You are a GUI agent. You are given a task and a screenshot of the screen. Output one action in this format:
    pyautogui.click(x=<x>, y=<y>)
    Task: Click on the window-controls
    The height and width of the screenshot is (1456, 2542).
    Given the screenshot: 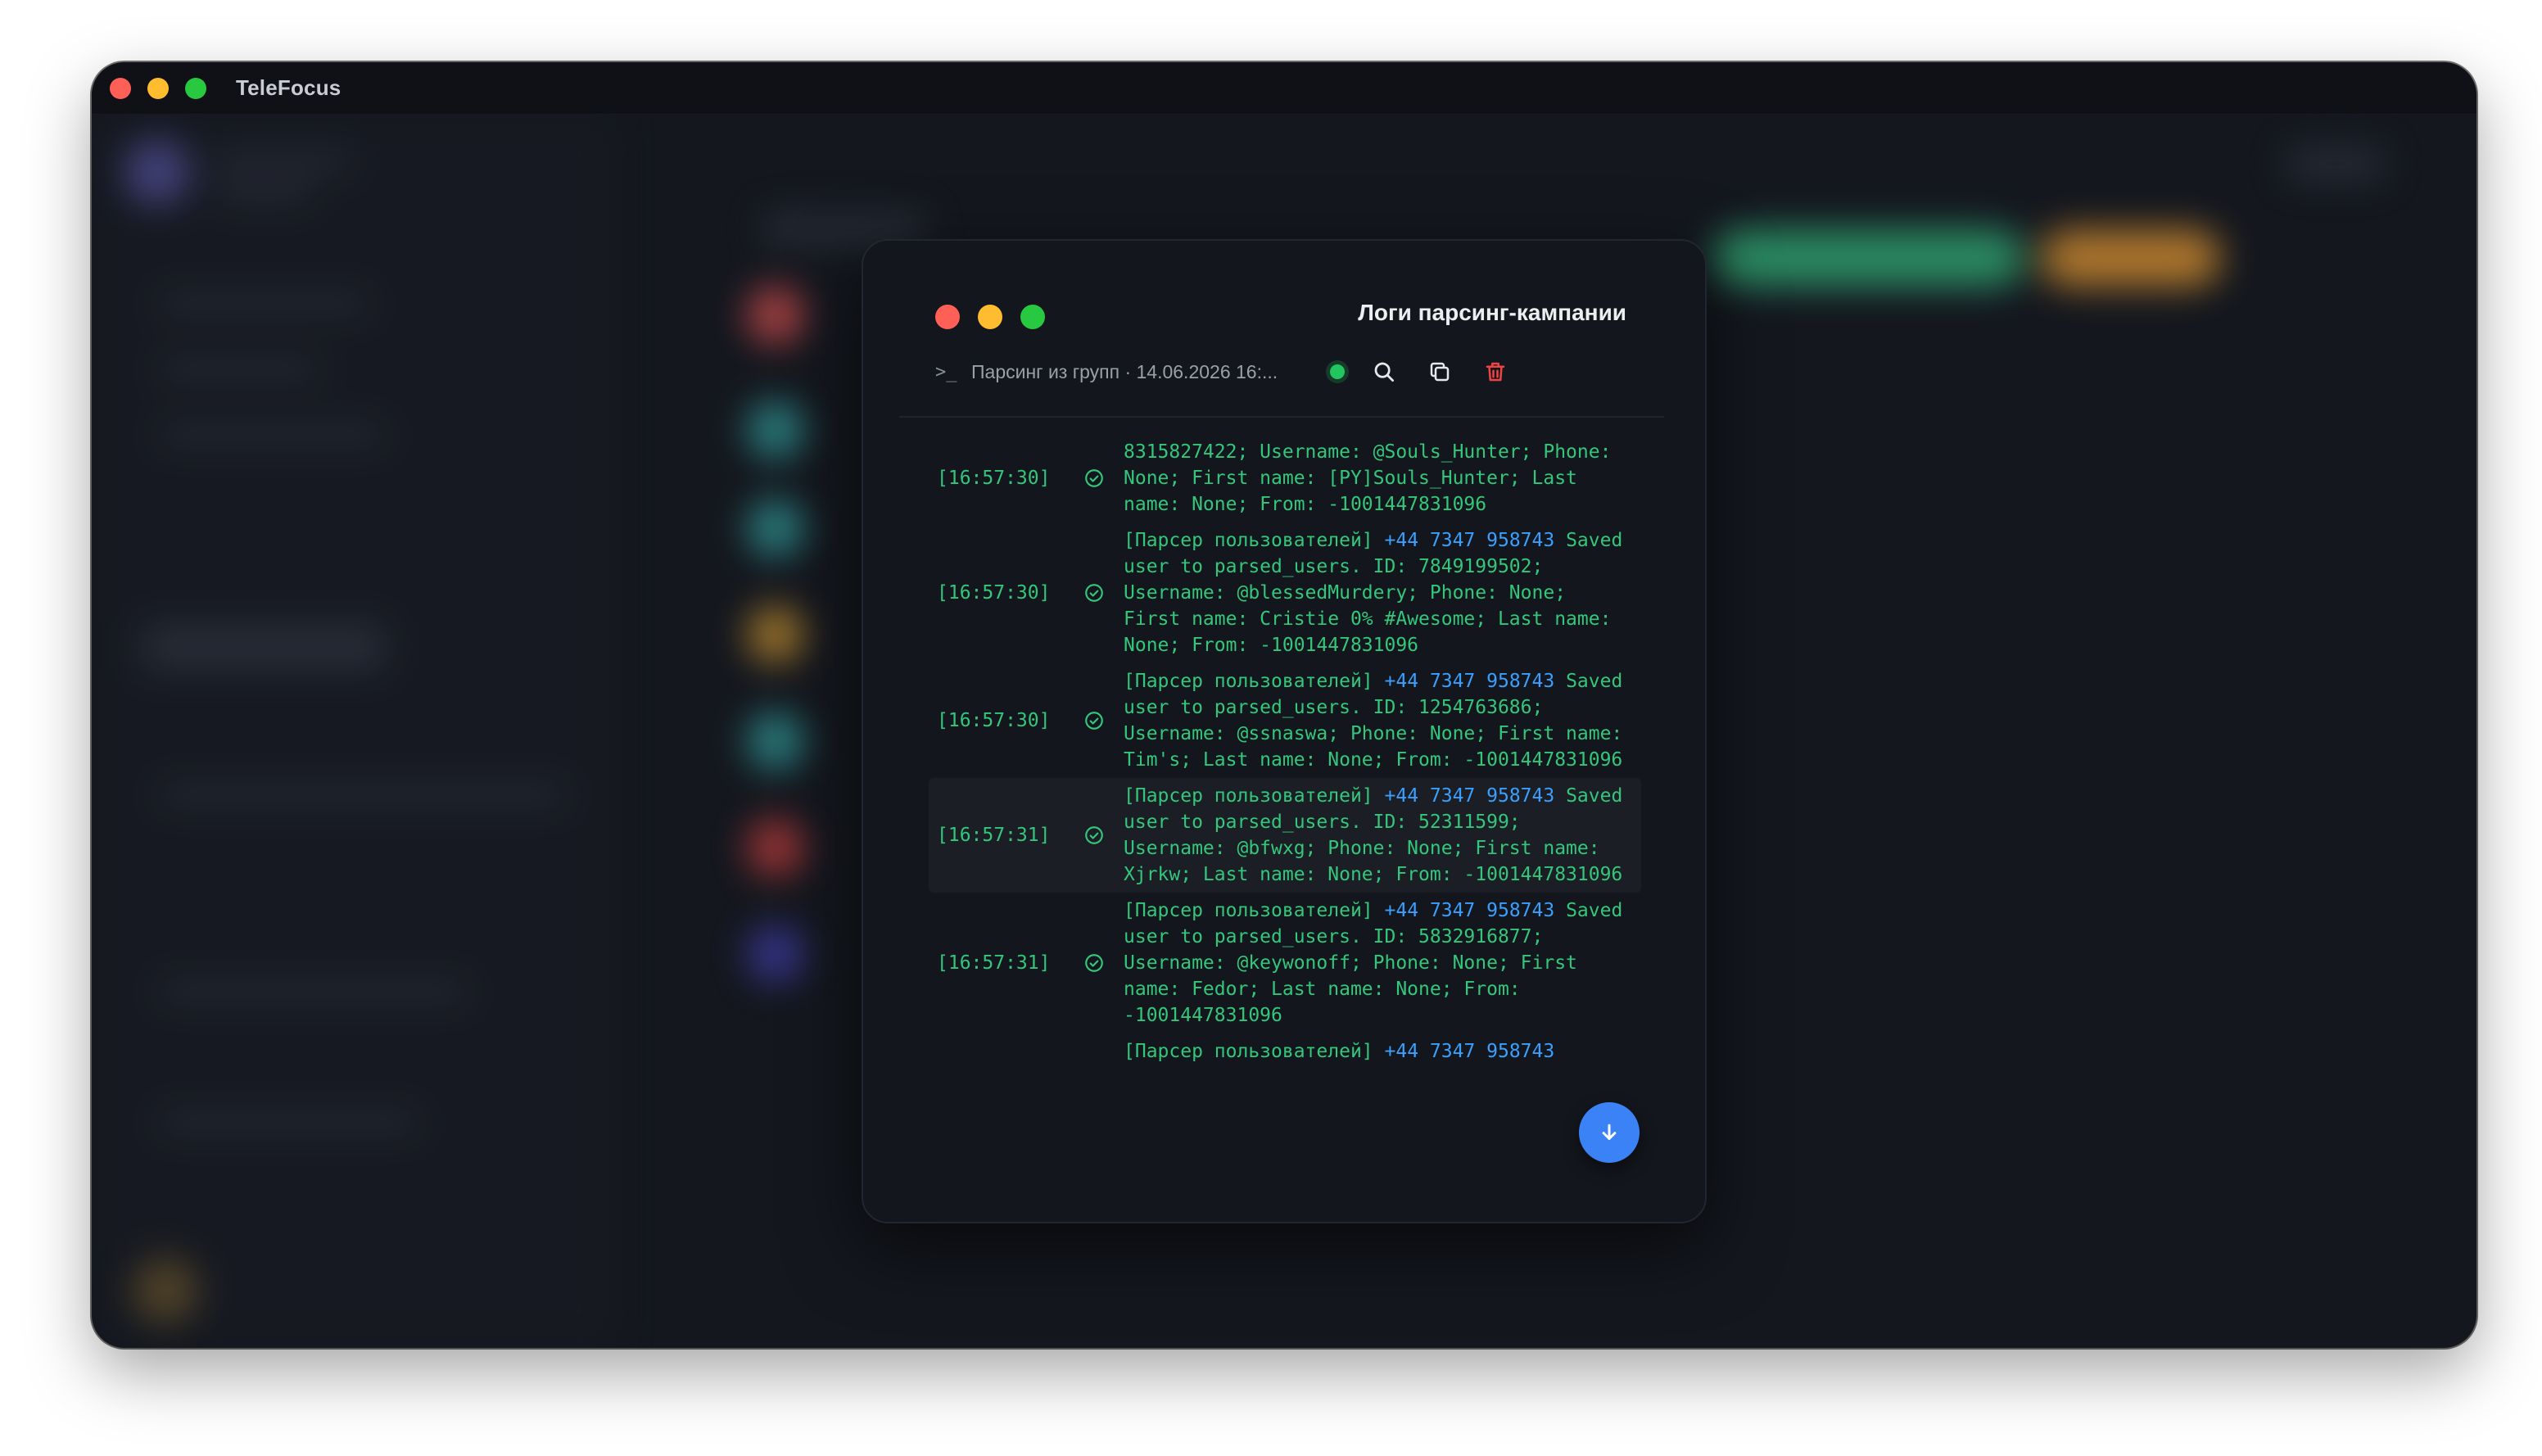 What is the action you would take?
    pyautogui.click(x=158, y=88)
    